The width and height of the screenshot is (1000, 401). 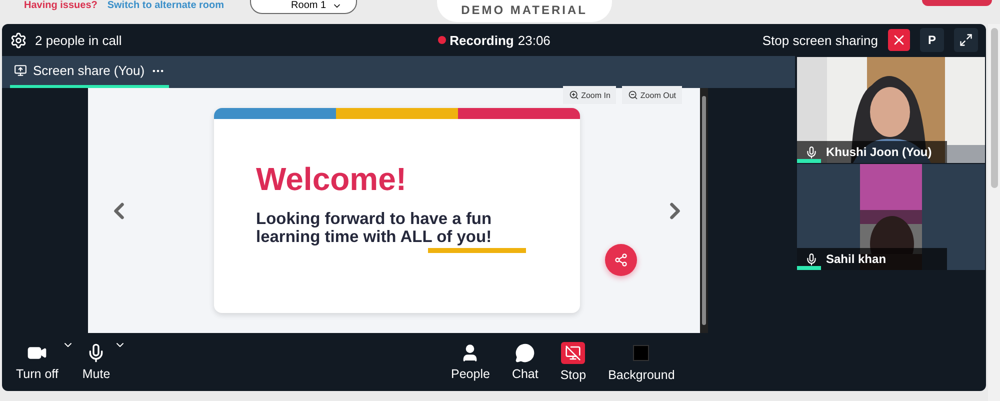 I want to click on fullscreen-button, so click(x=966, y=40).